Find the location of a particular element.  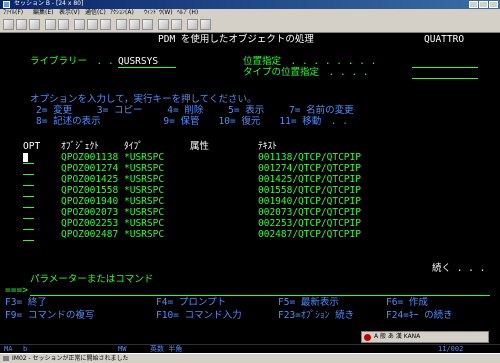

send-icon is located at coordinates (50, 24).